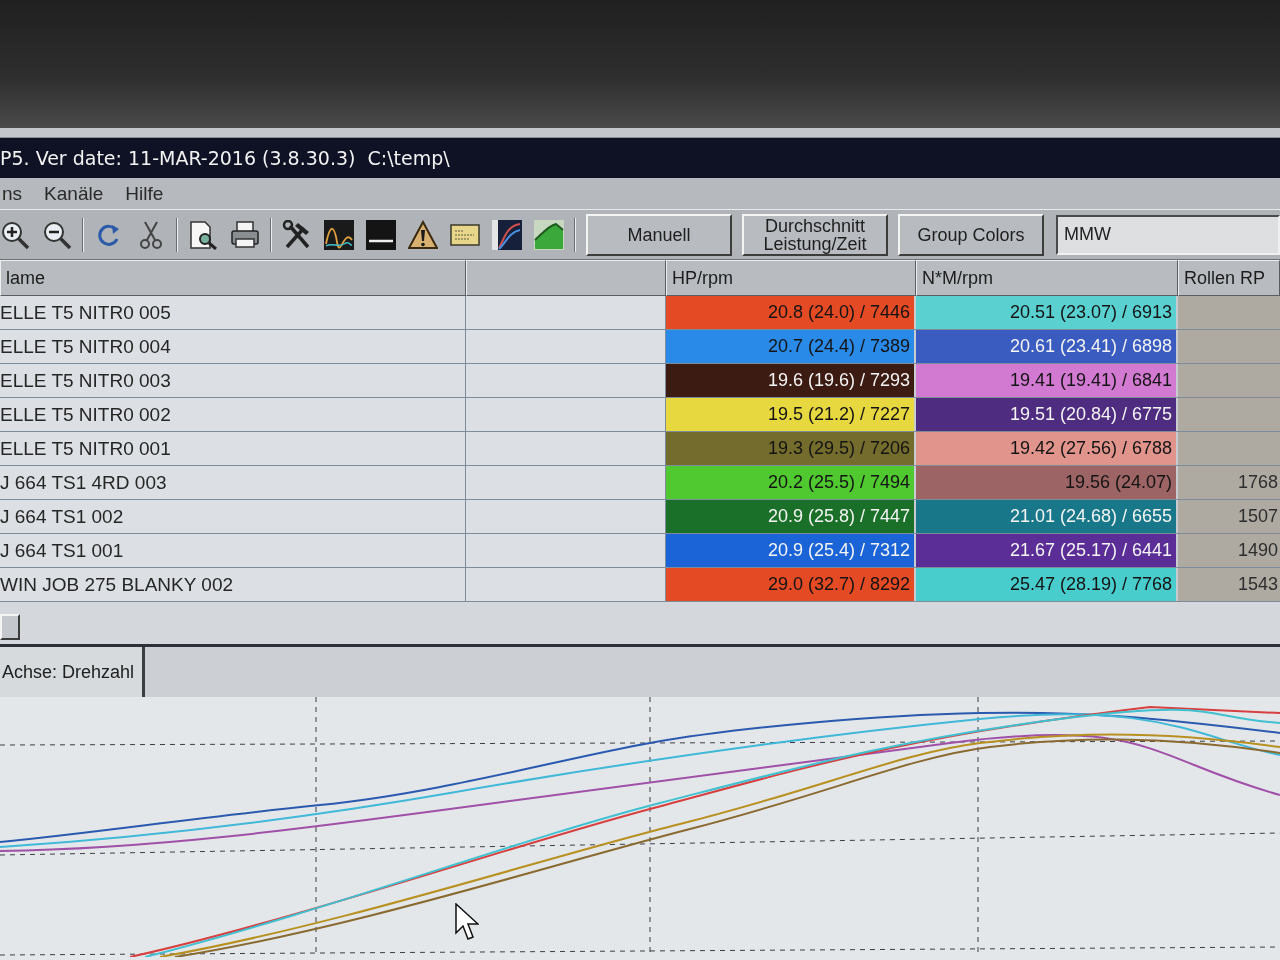 The height and width of the screenshot is (960, 1280). What do you see at coordinates (339, 234) in the screenshot?
I see `waveform-chart-icon` at bounding box center [339, 234].